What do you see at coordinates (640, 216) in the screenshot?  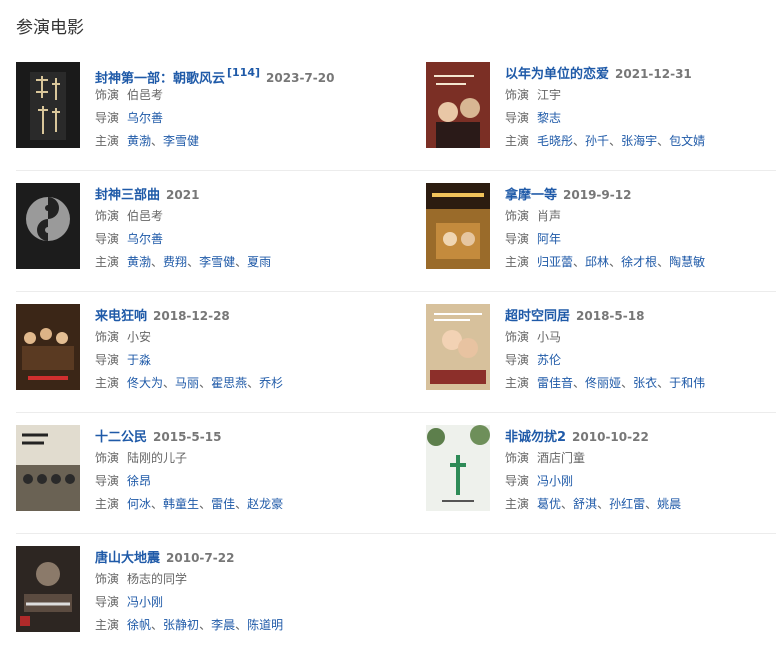 I see `role-line: 饰演 肖声` at bounding box center [640, 216].